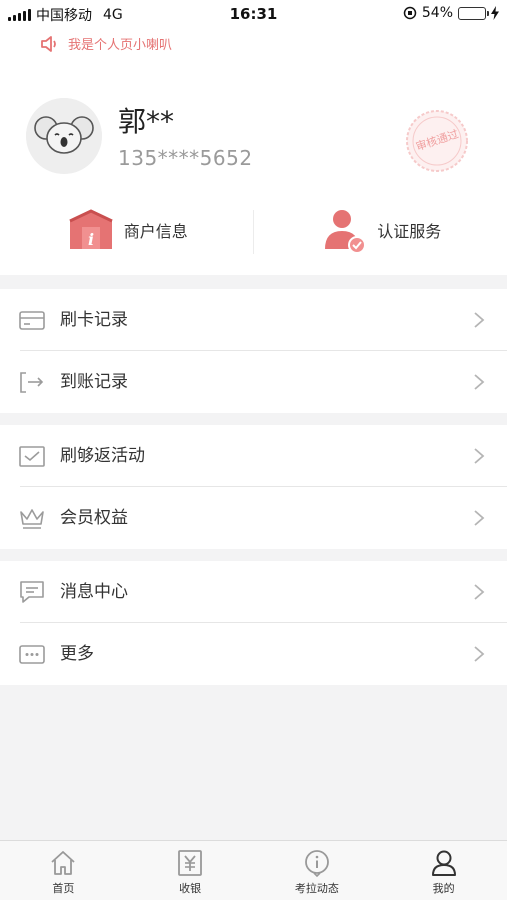 This screenshot has height=900, width=507. I want to click on menu-label: 刷卡记录, so click(94, 320).